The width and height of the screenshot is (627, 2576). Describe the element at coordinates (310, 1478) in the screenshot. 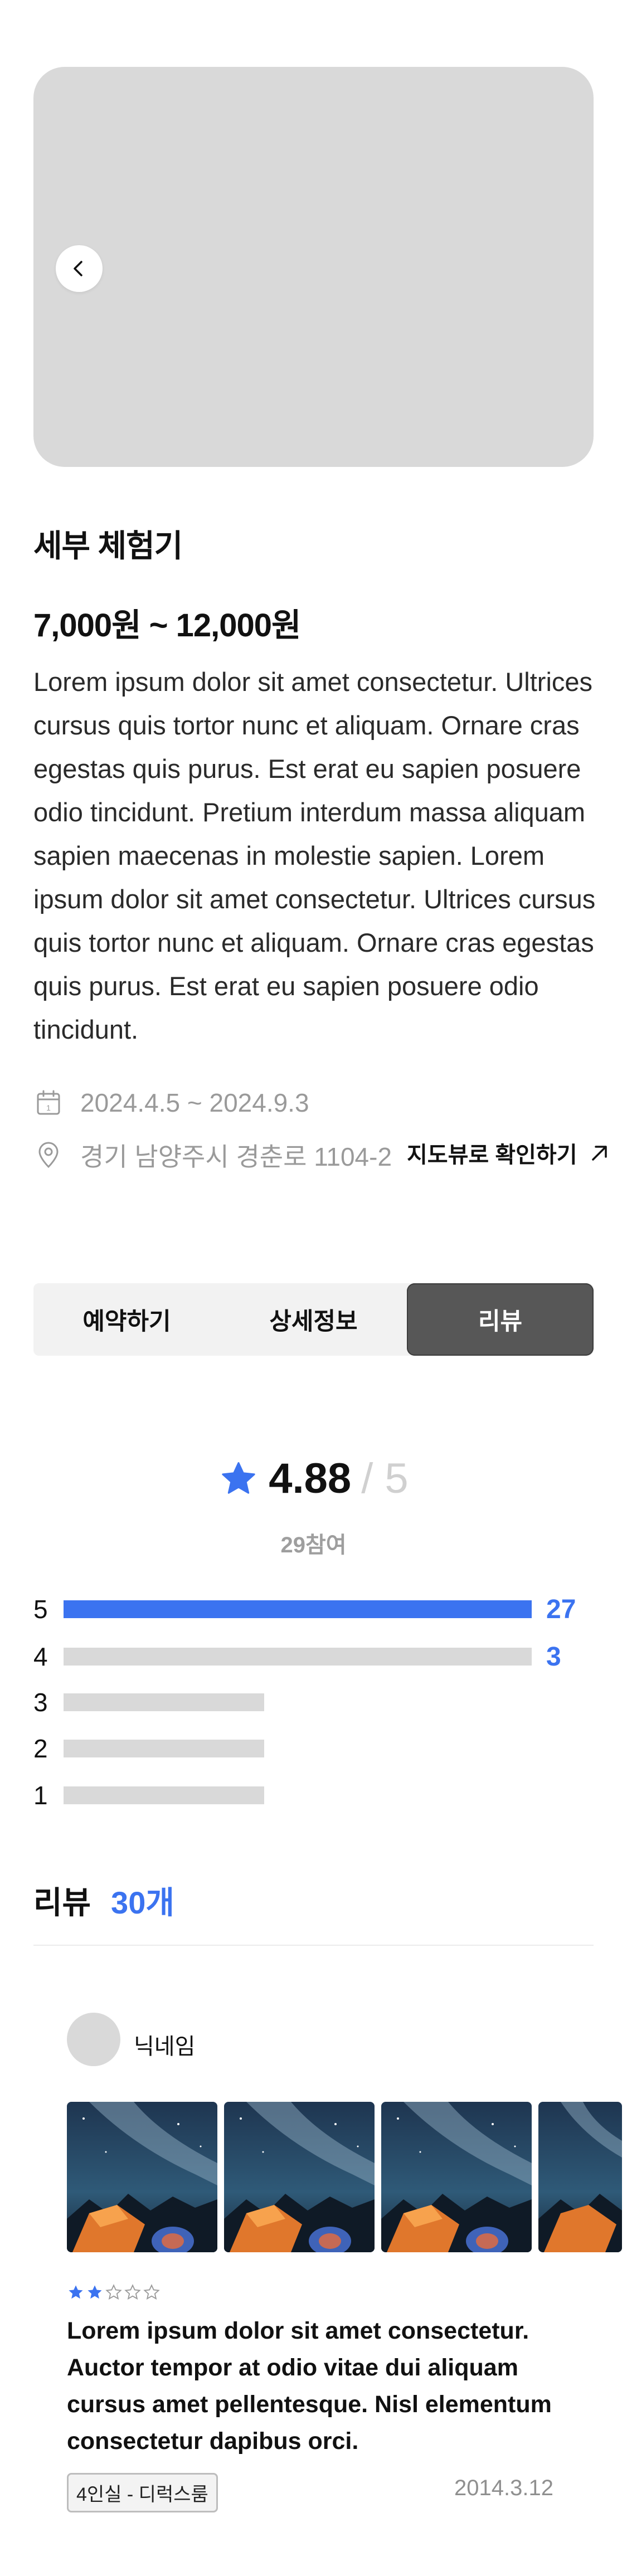

I see `rating-score: 4.88` at that location.